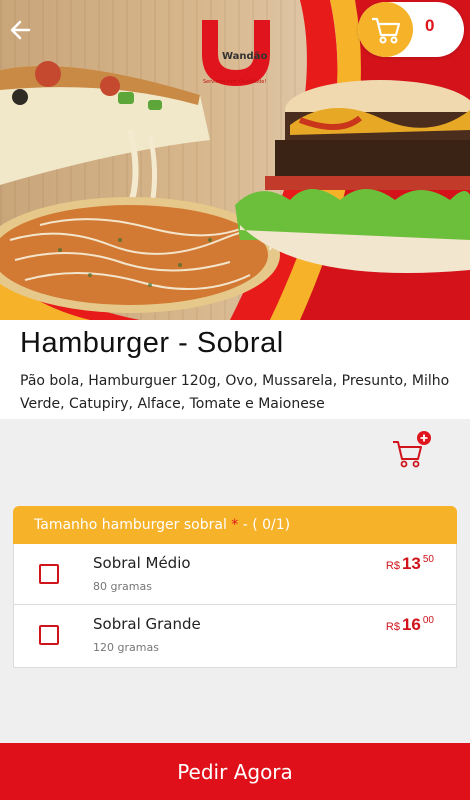 Image resolution: width=470 pixels, height=800 pixels. I want to click on add-to-cart-button, so click(411, 449).